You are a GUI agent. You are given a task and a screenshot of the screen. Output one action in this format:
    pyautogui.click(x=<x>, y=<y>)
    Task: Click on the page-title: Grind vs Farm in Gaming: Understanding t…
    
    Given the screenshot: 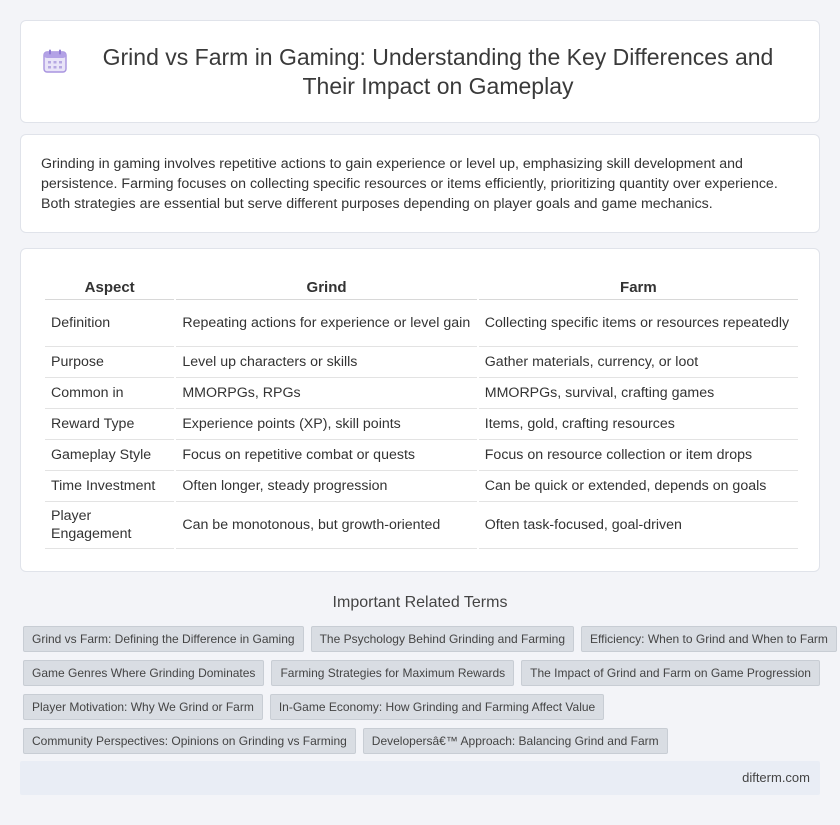 What is the action you would take?
    pyautogui.click(x=438, y=71)
    